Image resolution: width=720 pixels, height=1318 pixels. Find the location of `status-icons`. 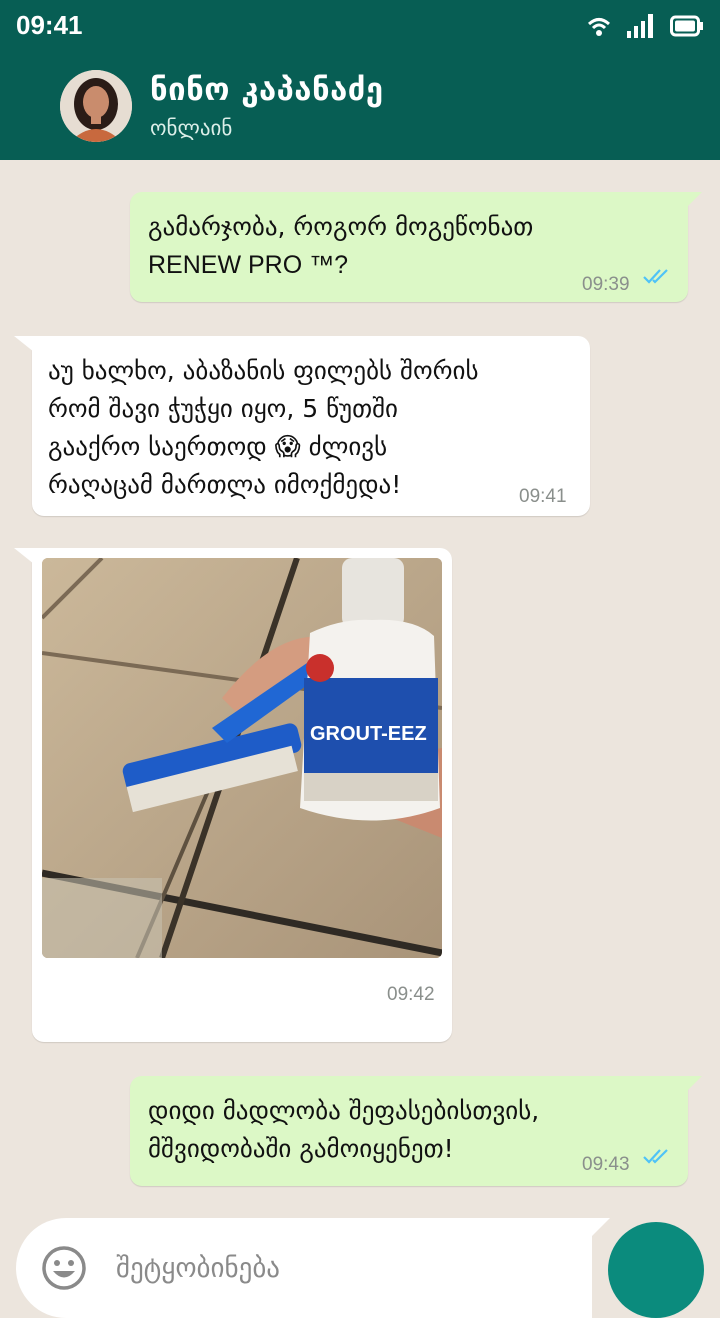

status-icons is located at coordinates (645, 26).